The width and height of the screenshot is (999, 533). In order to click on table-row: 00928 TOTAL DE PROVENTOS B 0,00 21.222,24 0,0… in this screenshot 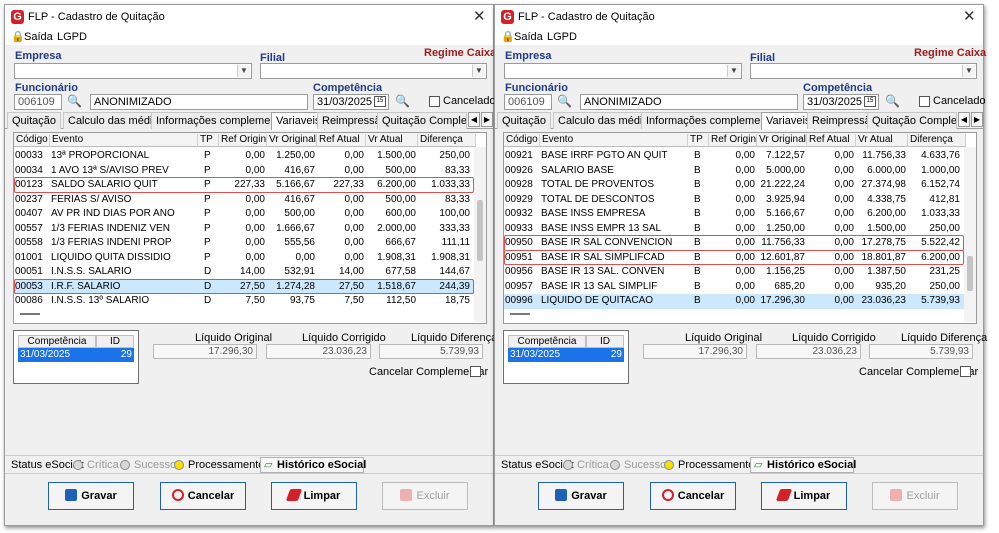, I will do `click(735, 185)`.